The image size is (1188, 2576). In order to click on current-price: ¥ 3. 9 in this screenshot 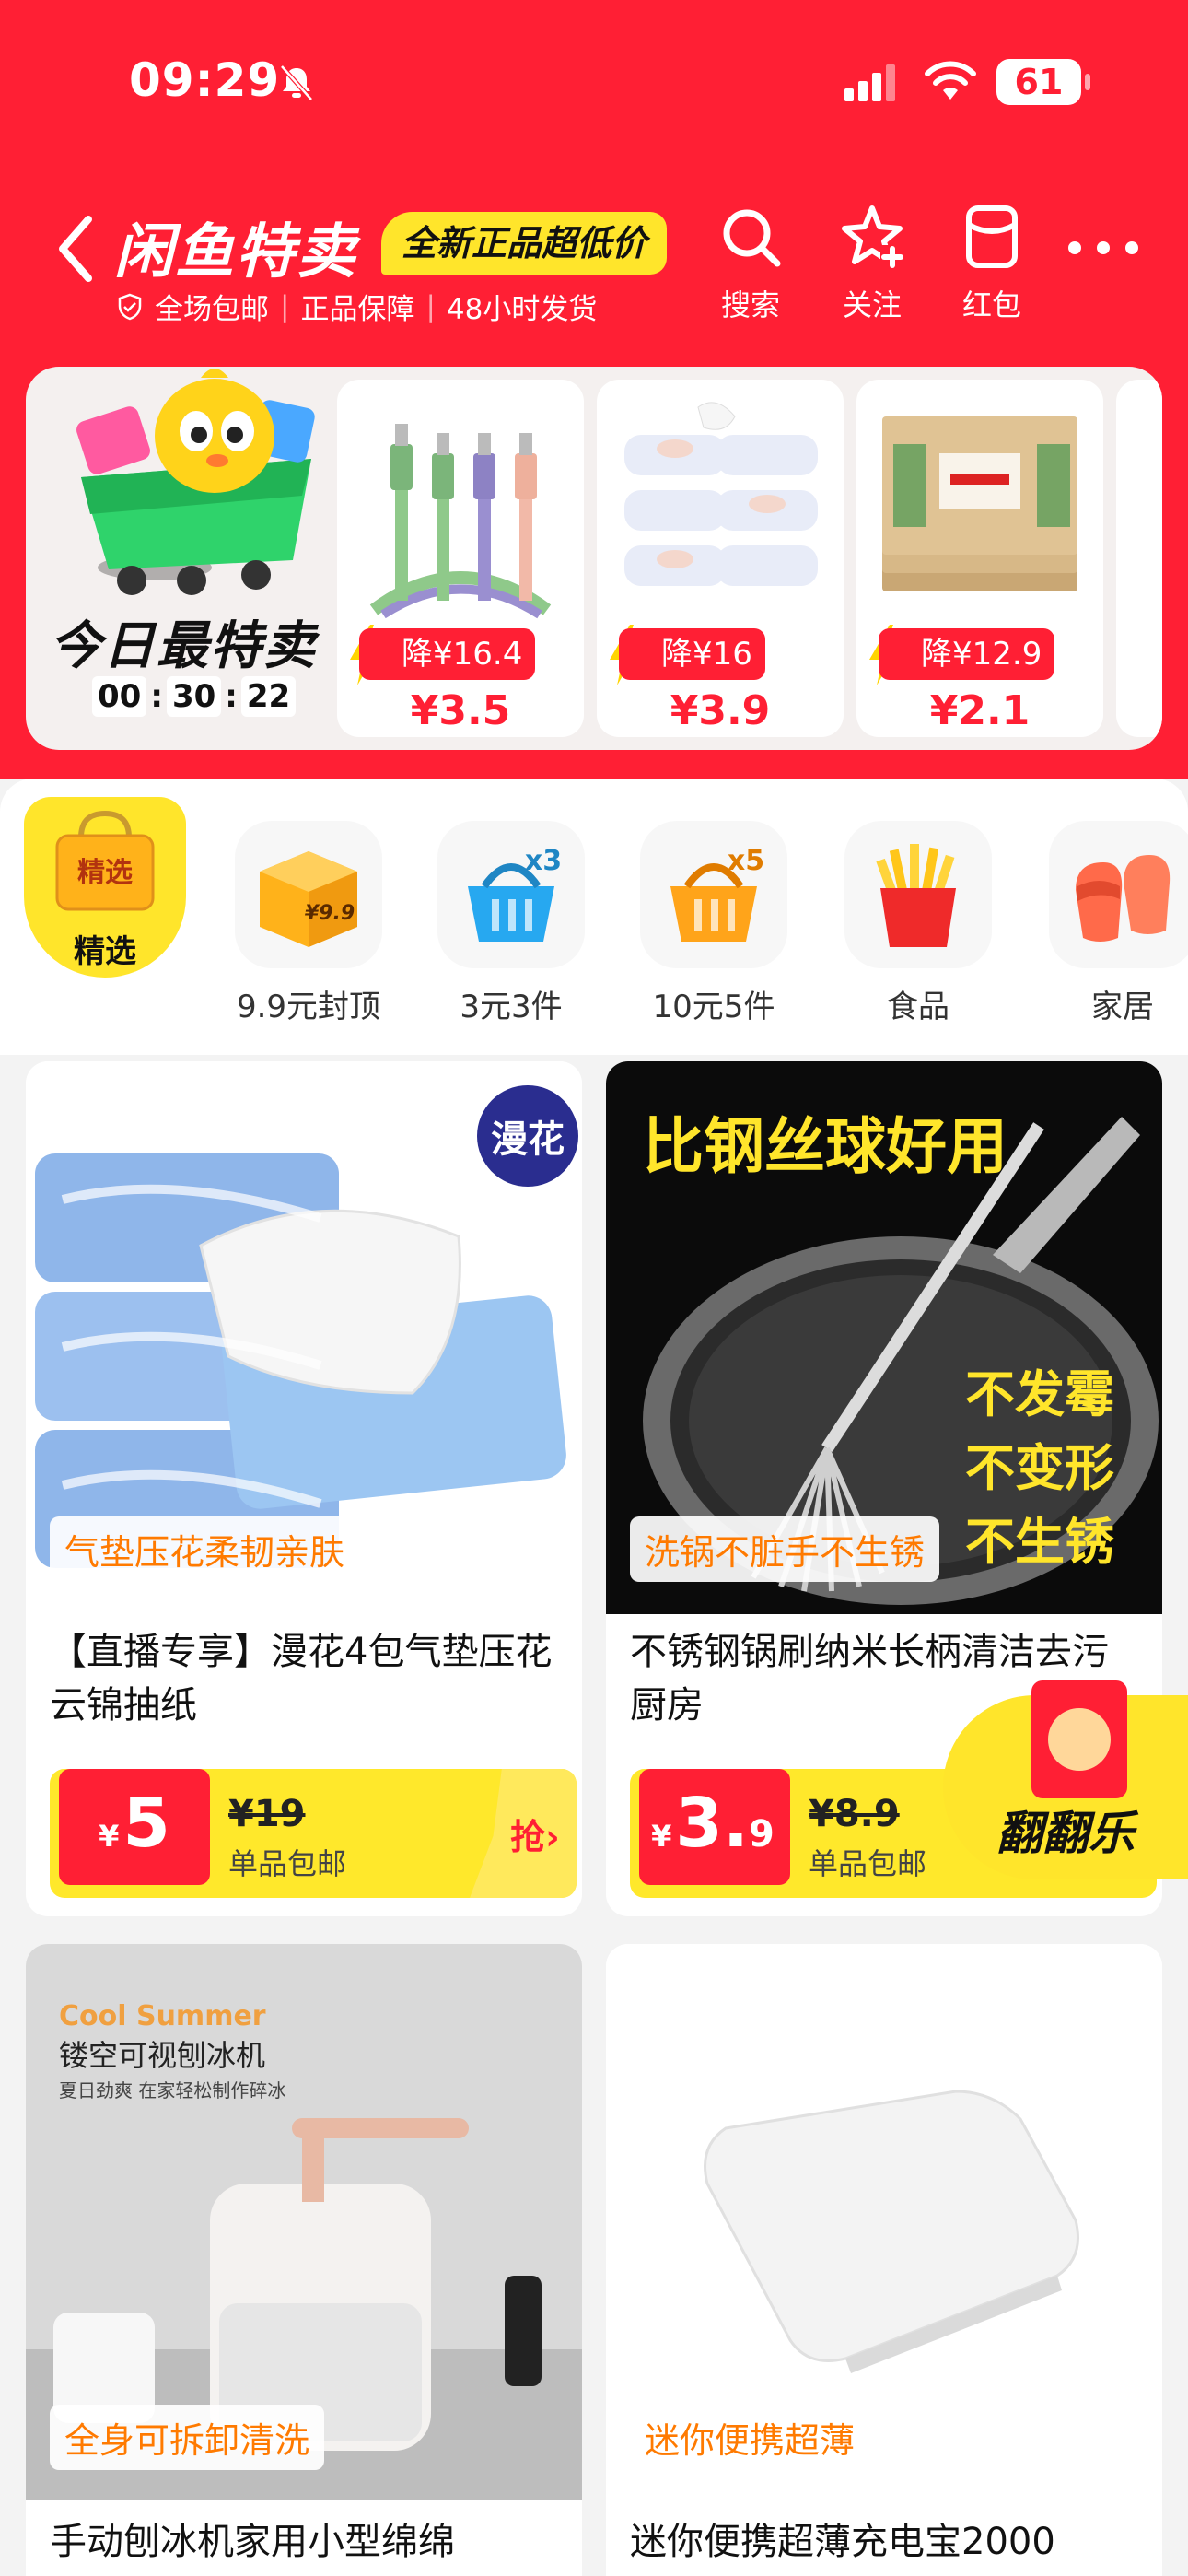, I will do `click(714, 1827)`.